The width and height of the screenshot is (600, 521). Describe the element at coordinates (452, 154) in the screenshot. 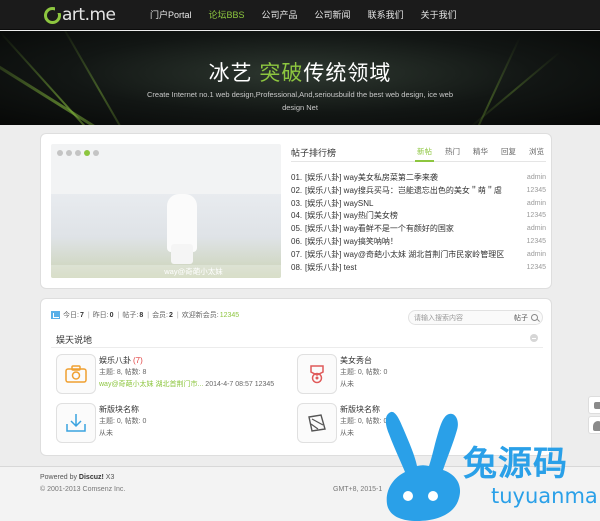

I see `tab-hot: 热门` at that location.